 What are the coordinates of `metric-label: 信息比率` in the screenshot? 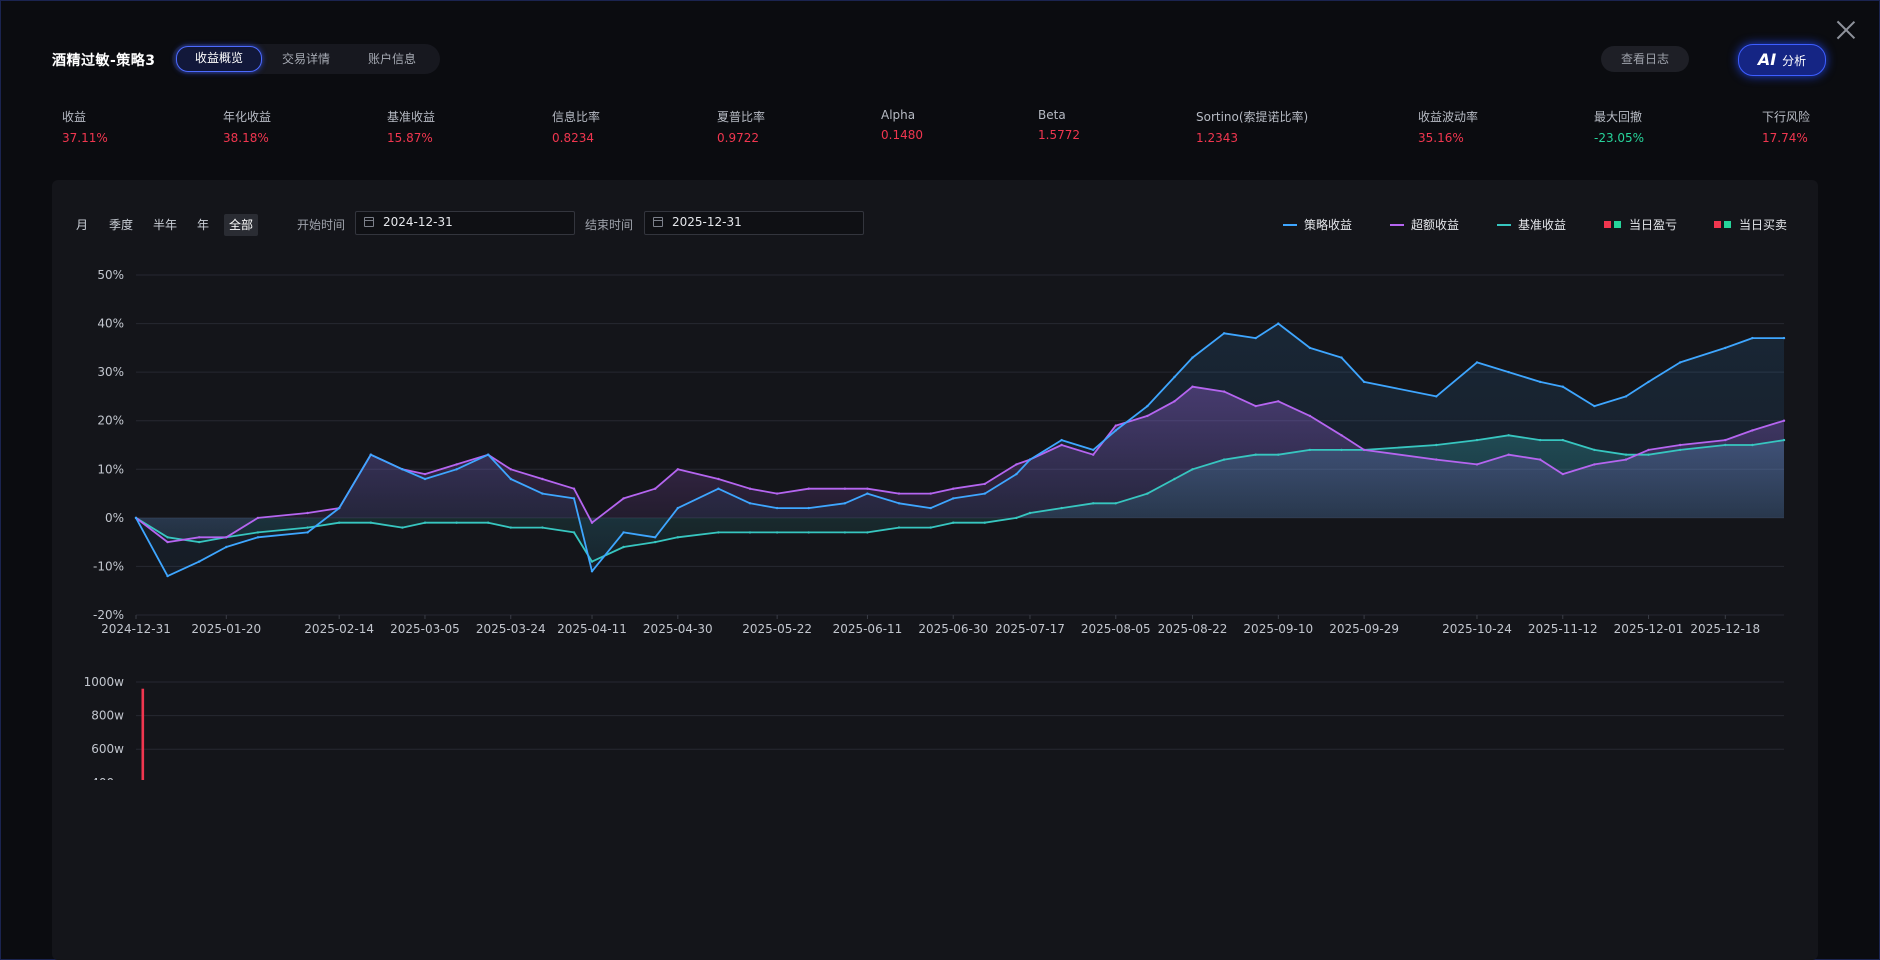 It's located at (576, 117).